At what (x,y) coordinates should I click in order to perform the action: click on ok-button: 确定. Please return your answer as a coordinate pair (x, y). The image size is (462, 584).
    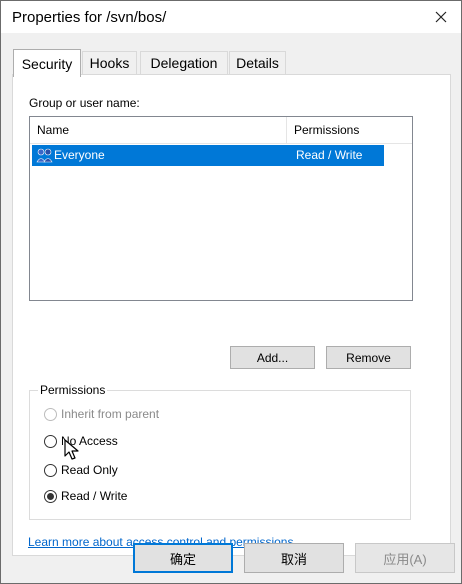
    Looking at the image, I should click on (183, 558).